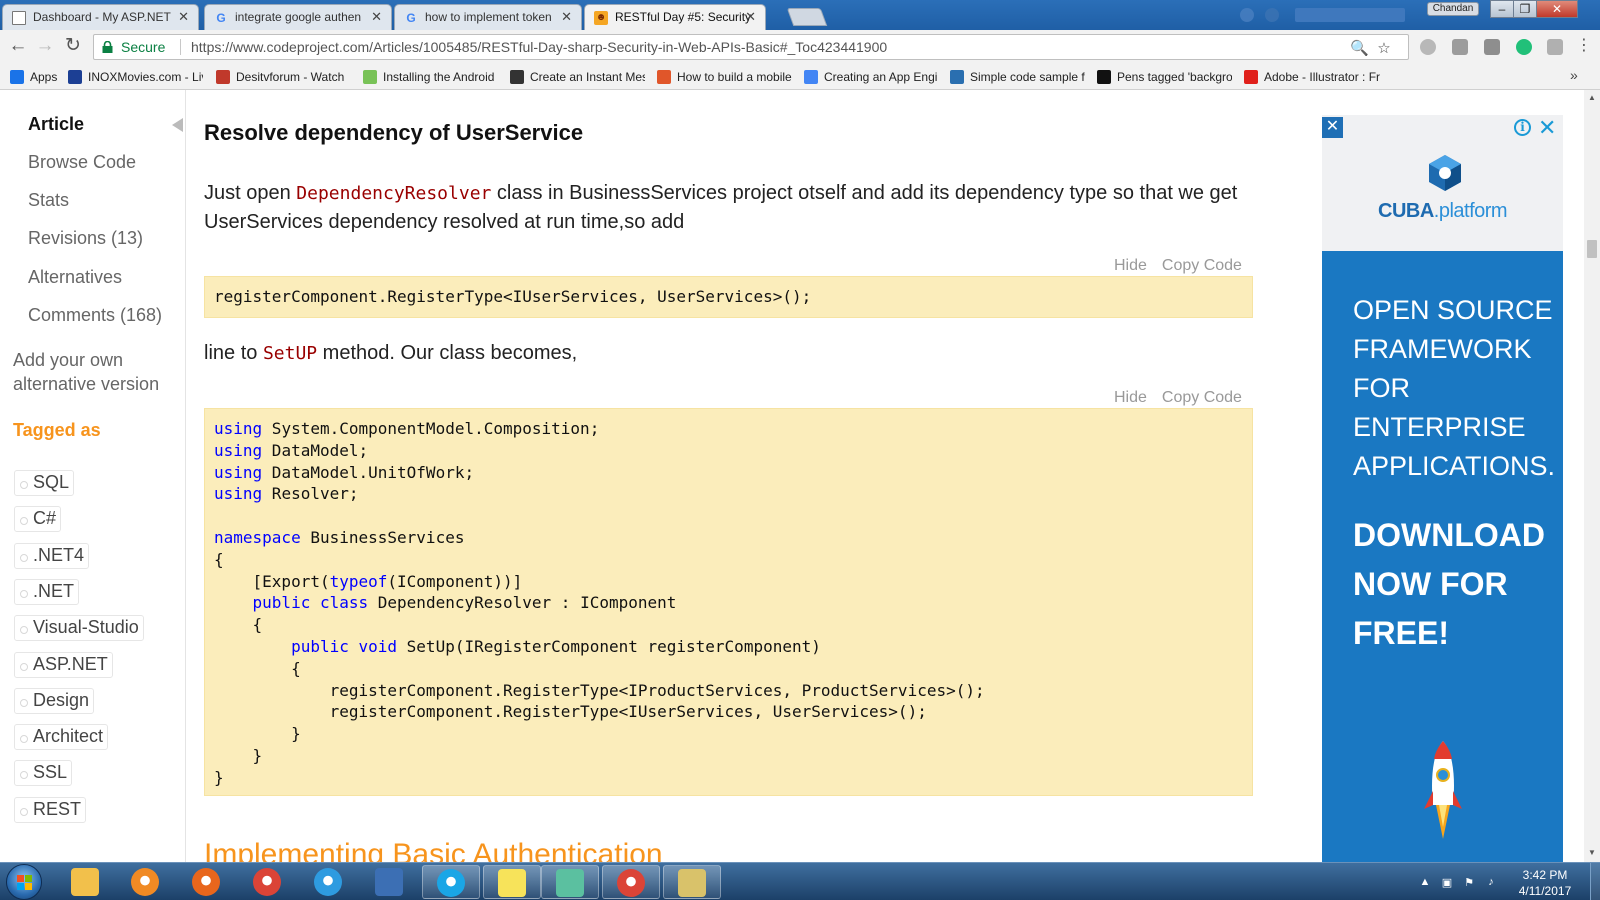 The width and height of the screenshot is (1600, 900). What do you see at coordinates (1455, 584) in the screenshot?
I see `ad-call-to-action: DOWNLOAD NOW FOR FREE!` at bounding box center [1455, 584].